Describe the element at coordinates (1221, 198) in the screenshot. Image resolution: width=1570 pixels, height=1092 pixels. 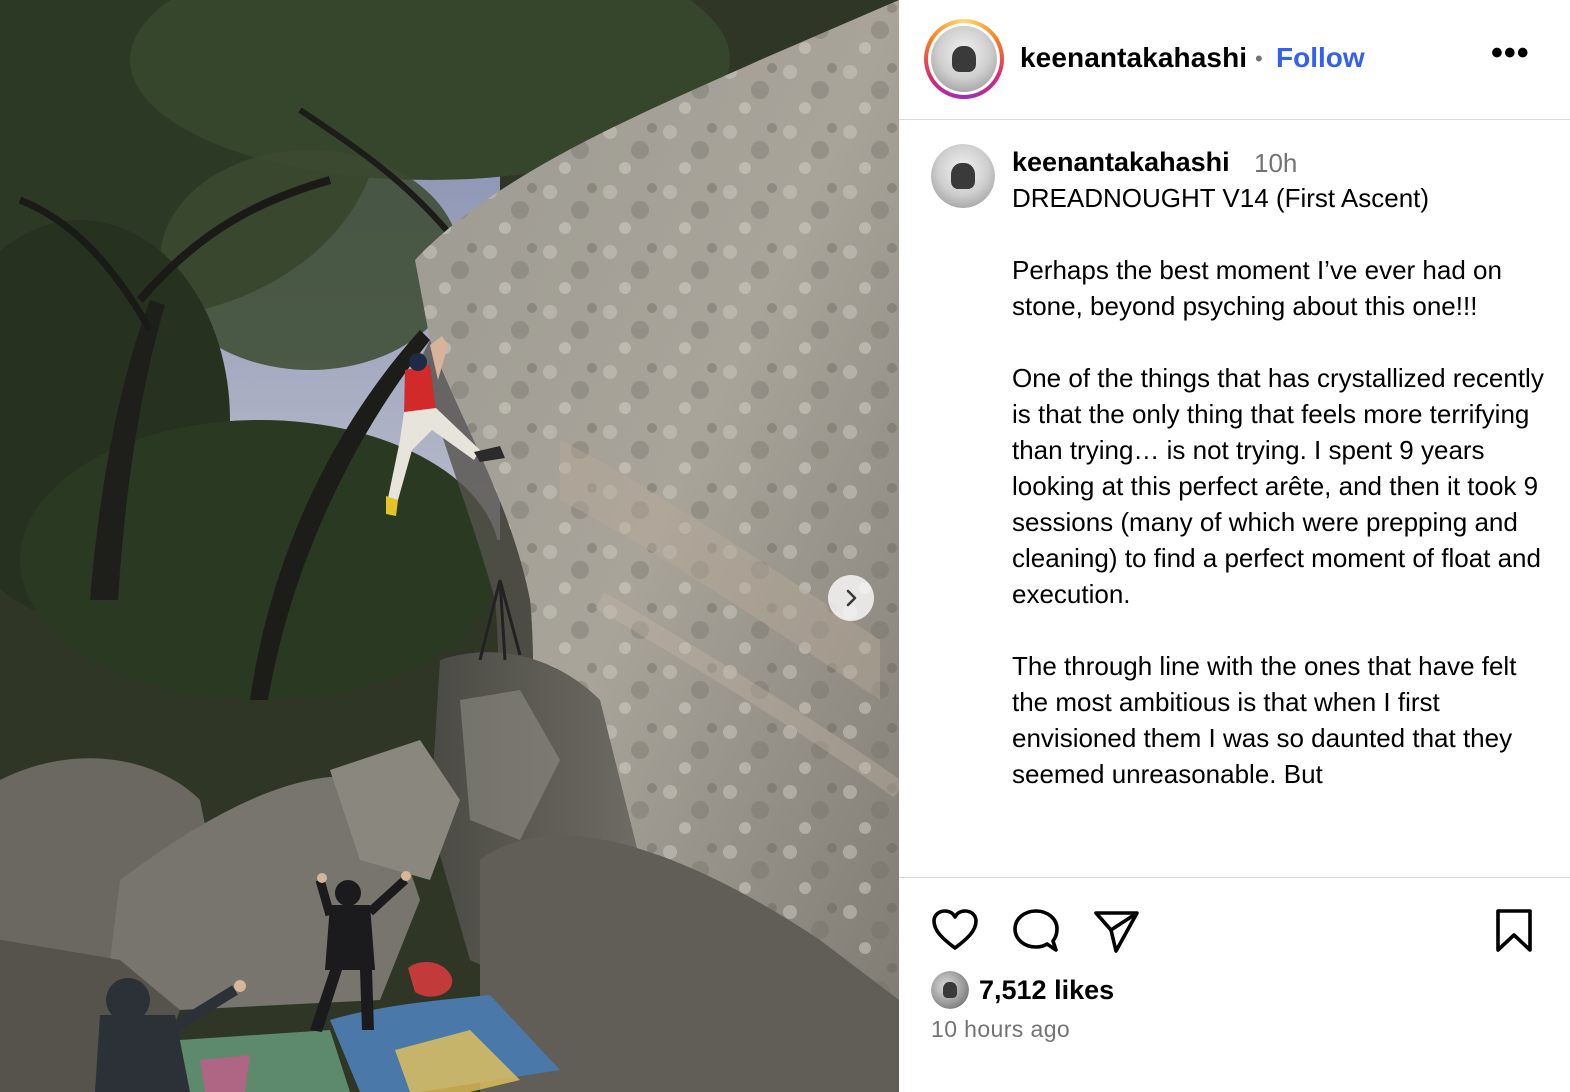
I see `caption-title: DREADNOUGHT V14 (First Ascent)` at that location.